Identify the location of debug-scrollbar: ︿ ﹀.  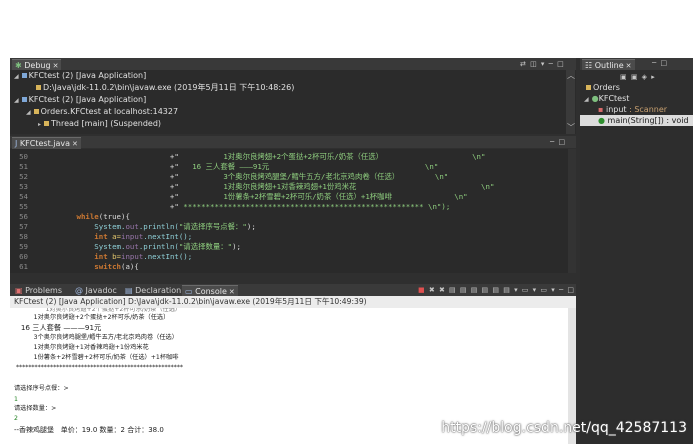
(570, 102).